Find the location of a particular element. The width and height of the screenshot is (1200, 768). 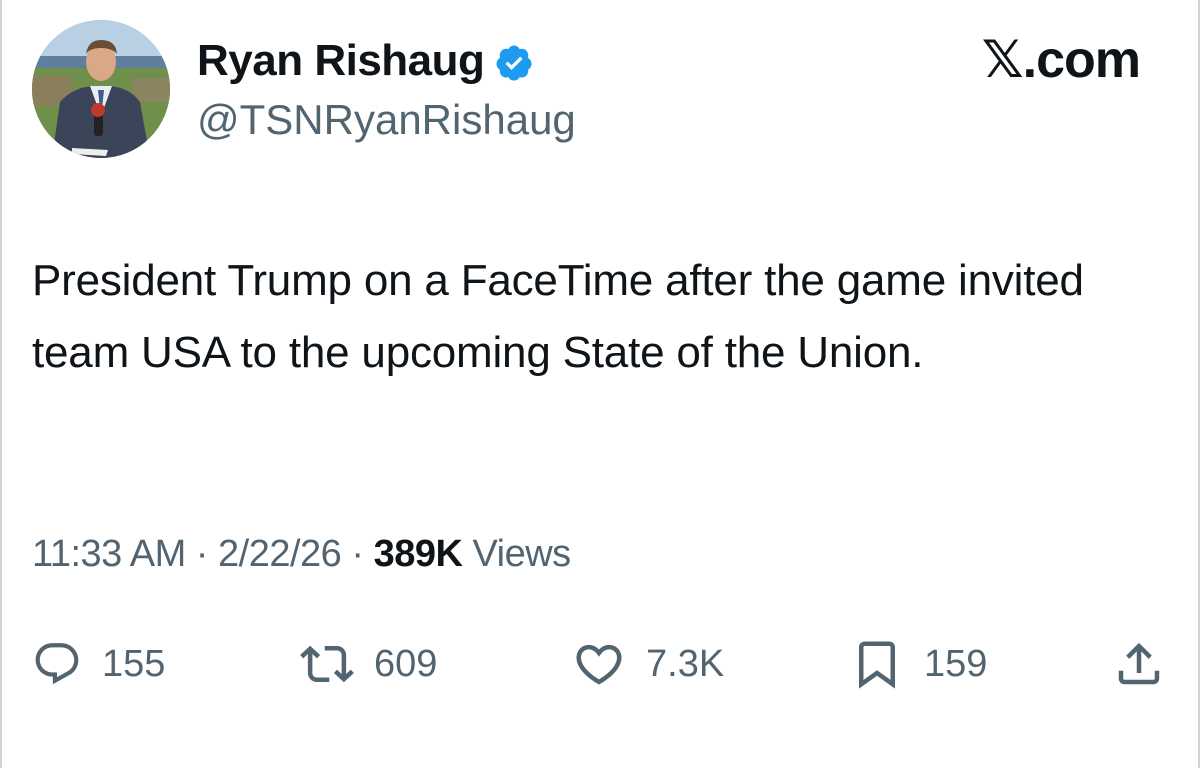

like-count: 7.3K is located at coordinates (685, 663).